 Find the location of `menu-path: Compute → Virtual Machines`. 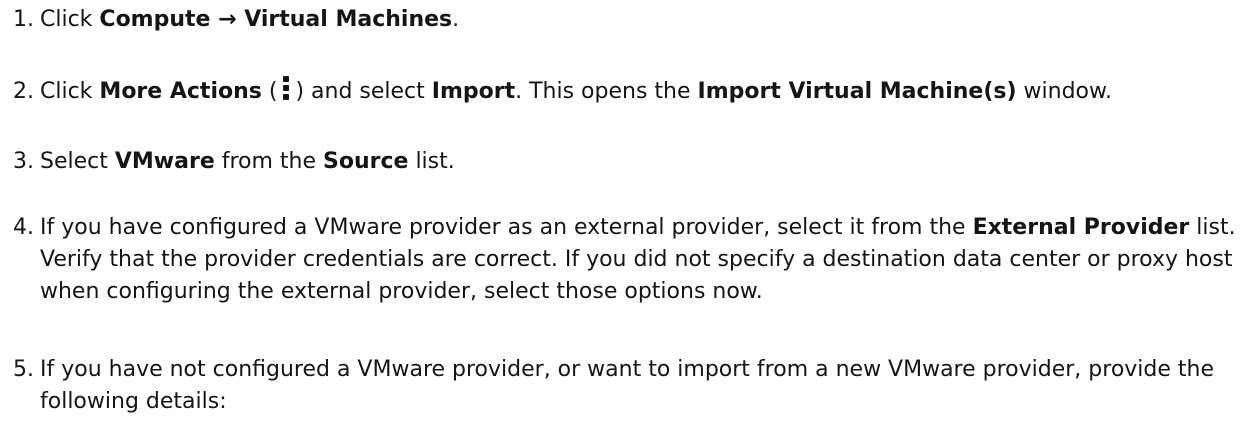

menu-path: Compute → Virtual Machines is located at coordinates (276, 19).